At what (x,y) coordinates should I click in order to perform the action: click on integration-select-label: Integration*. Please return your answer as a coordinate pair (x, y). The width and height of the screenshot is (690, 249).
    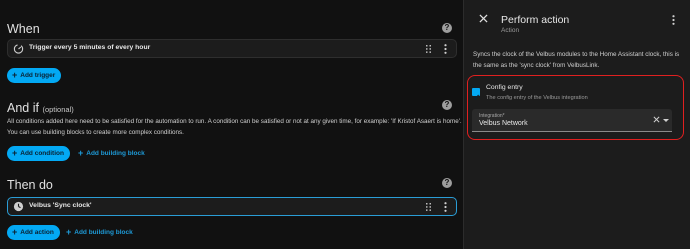
    Looking at the image, I should click on (492, 116).